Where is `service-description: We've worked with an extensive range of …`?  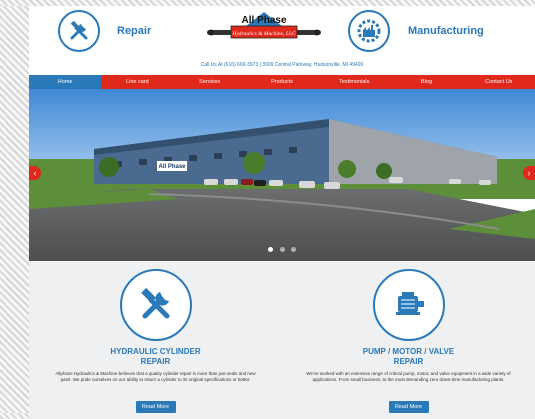
service-description: We've worked with an extensive range of … is located at coordinates (408, 376).